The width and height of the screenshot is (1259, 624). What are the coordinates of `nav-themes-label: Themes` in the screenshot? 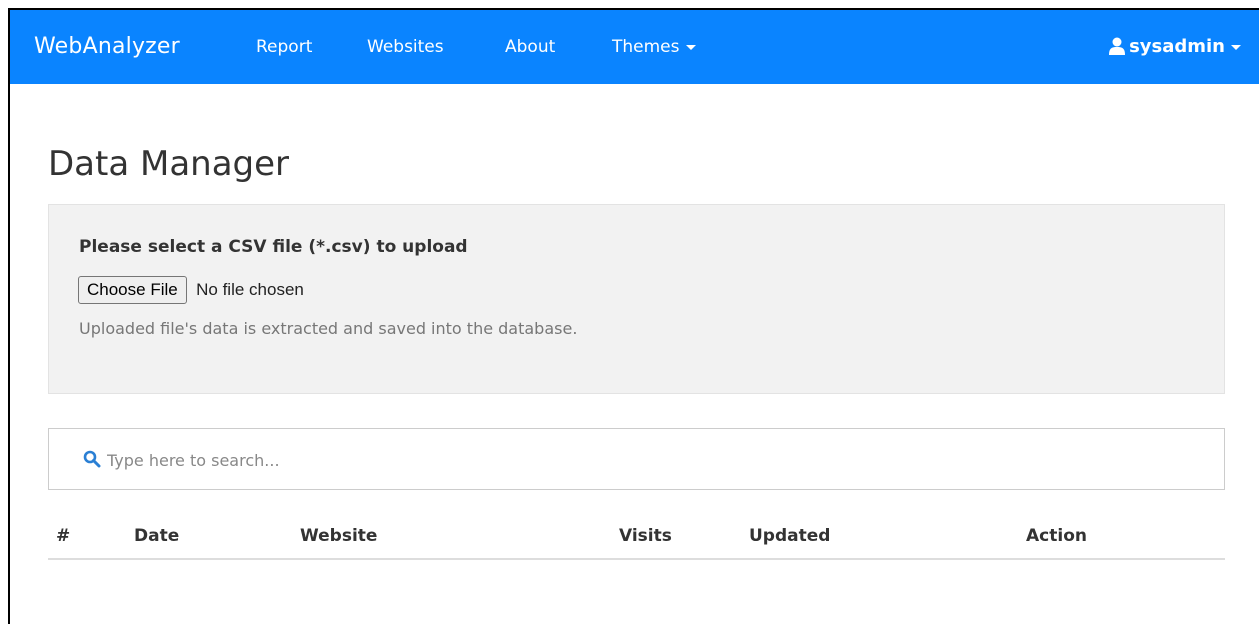 It's located at (646, 47).